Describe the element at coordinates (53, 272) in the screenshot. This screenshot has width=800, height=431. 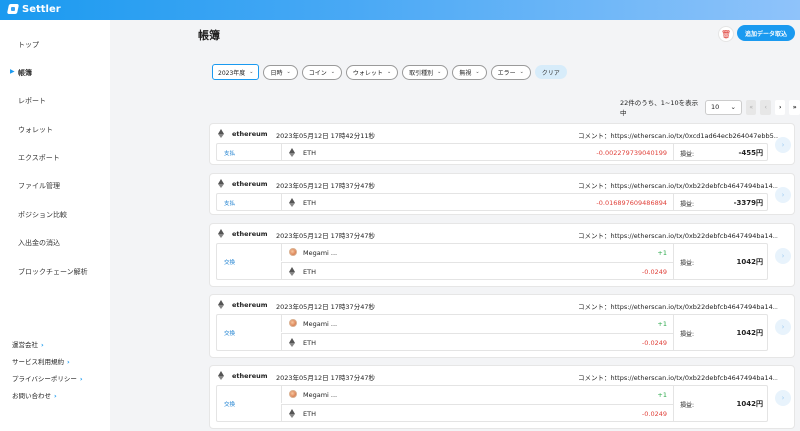
I see `sidebar-item-blockchain-analysis: ブロックチェーン解析` at that location.